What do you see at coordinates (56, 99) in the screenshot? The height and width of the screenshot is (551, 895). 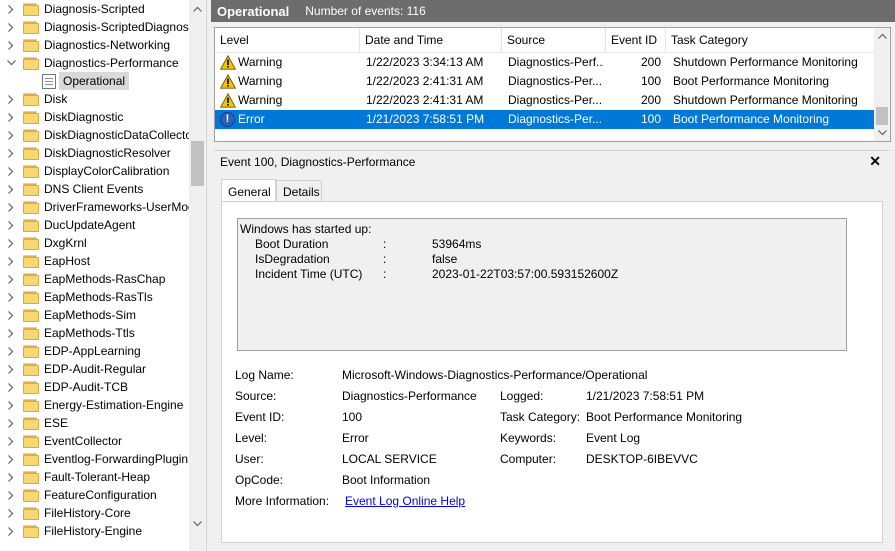 I see `tree-item-label: Disk` at bounding box center [56, 99].